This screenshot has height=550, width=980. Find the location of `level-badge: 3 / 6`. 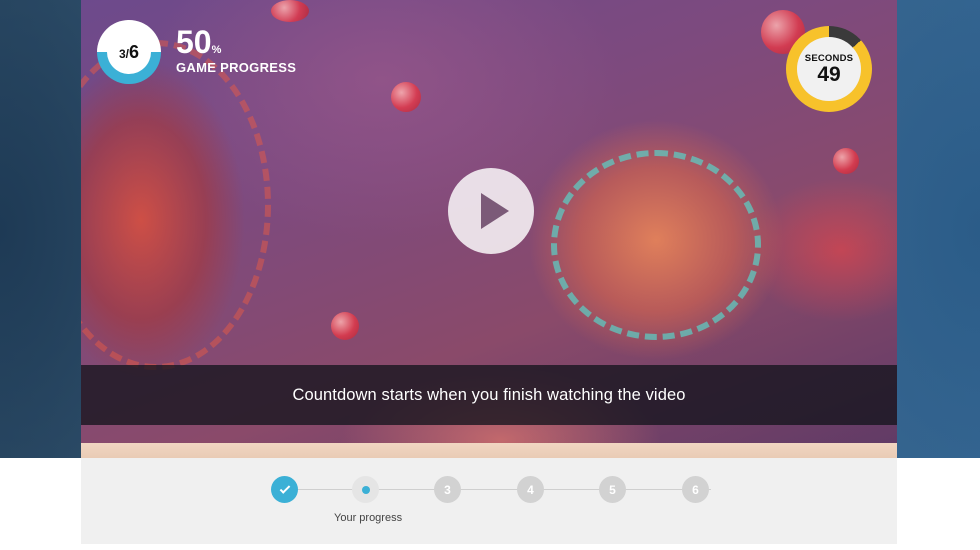

level-badge: 3 / 6 is located at coordinates (129, 52).